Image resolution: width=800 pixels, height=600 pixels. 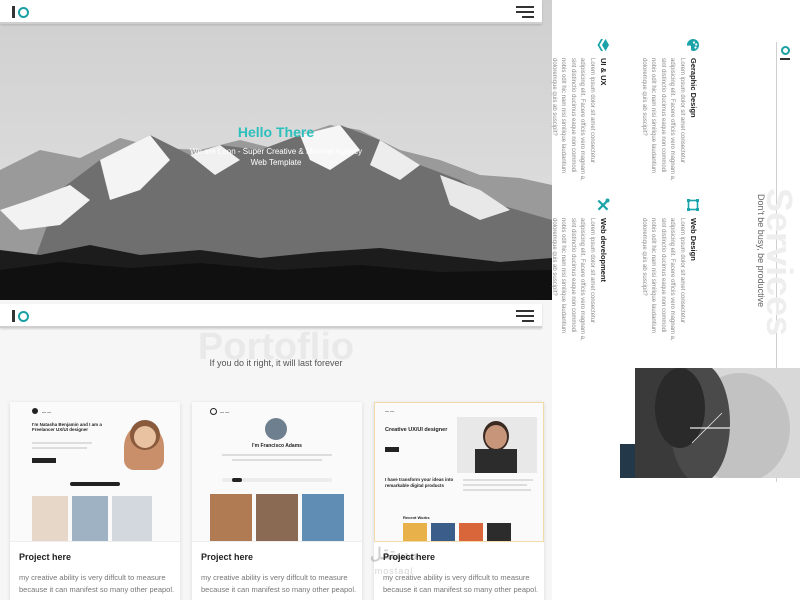 What do you see at coordinates (276, 132) in the screenshot?
I see `hero-title: Hello There` at bounding box center [276, 132].